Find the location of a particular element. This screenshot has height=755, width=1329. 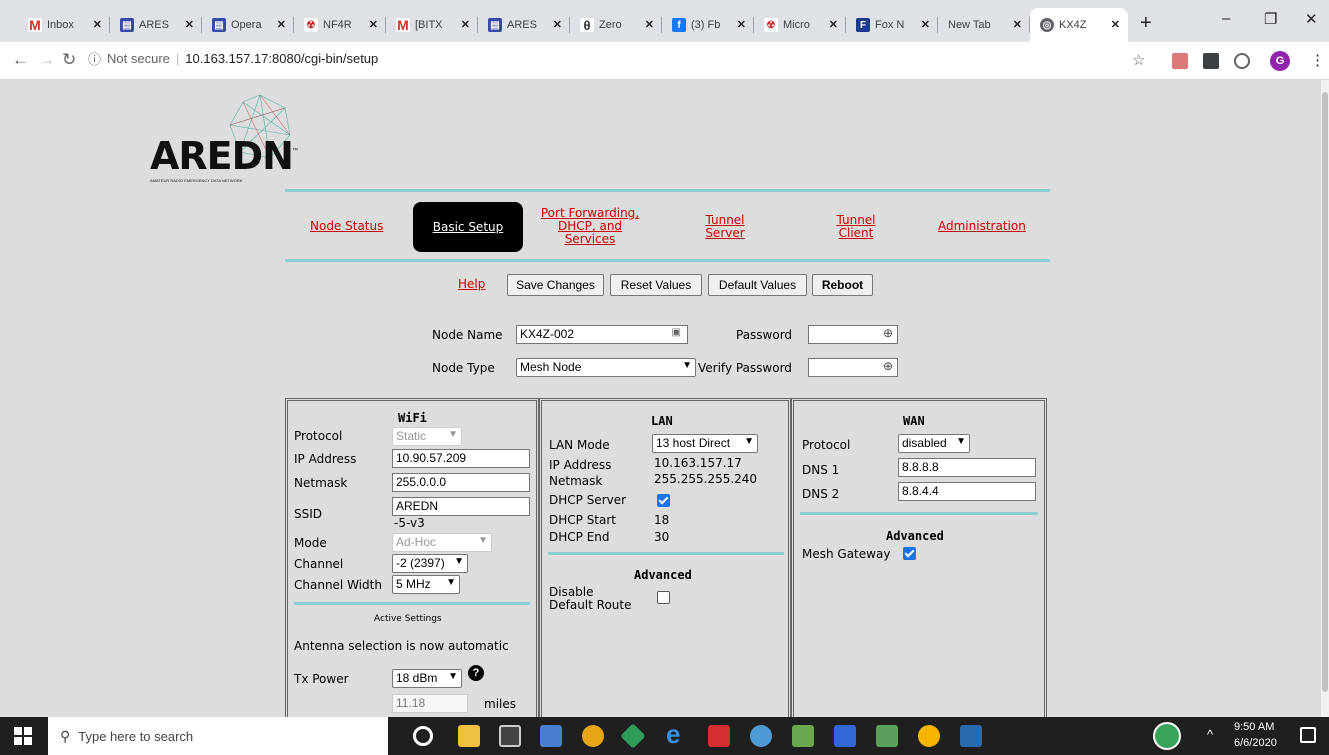

wan-protocol-select: disabled ▼ is located at coordinates (934, 443).